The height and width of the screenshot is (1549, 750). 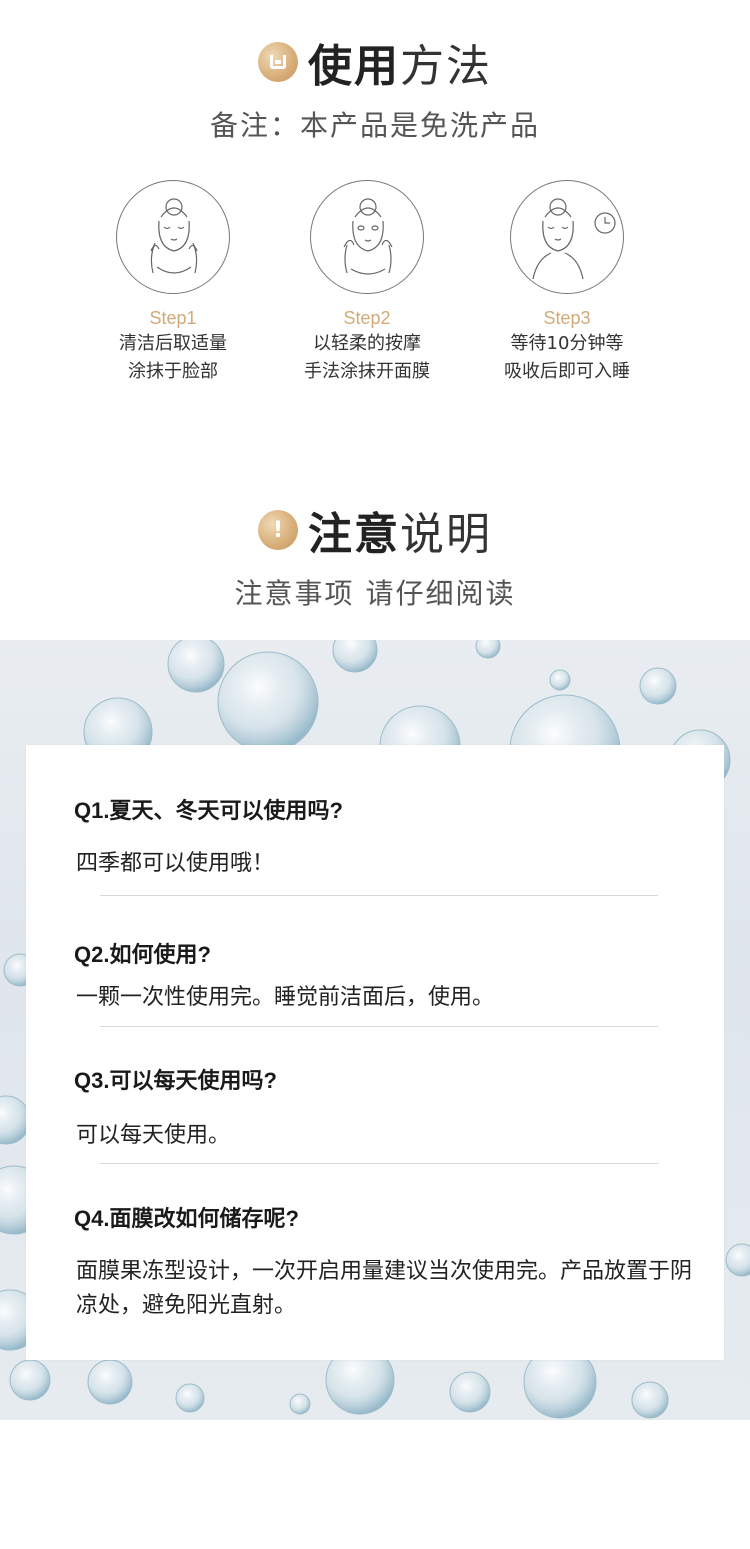 What do you see at coordinates (375, 593) in the screenshot?
I see `notice-subtitle: 注意事项 请仔细阅读` at bounding box center [375, 593].